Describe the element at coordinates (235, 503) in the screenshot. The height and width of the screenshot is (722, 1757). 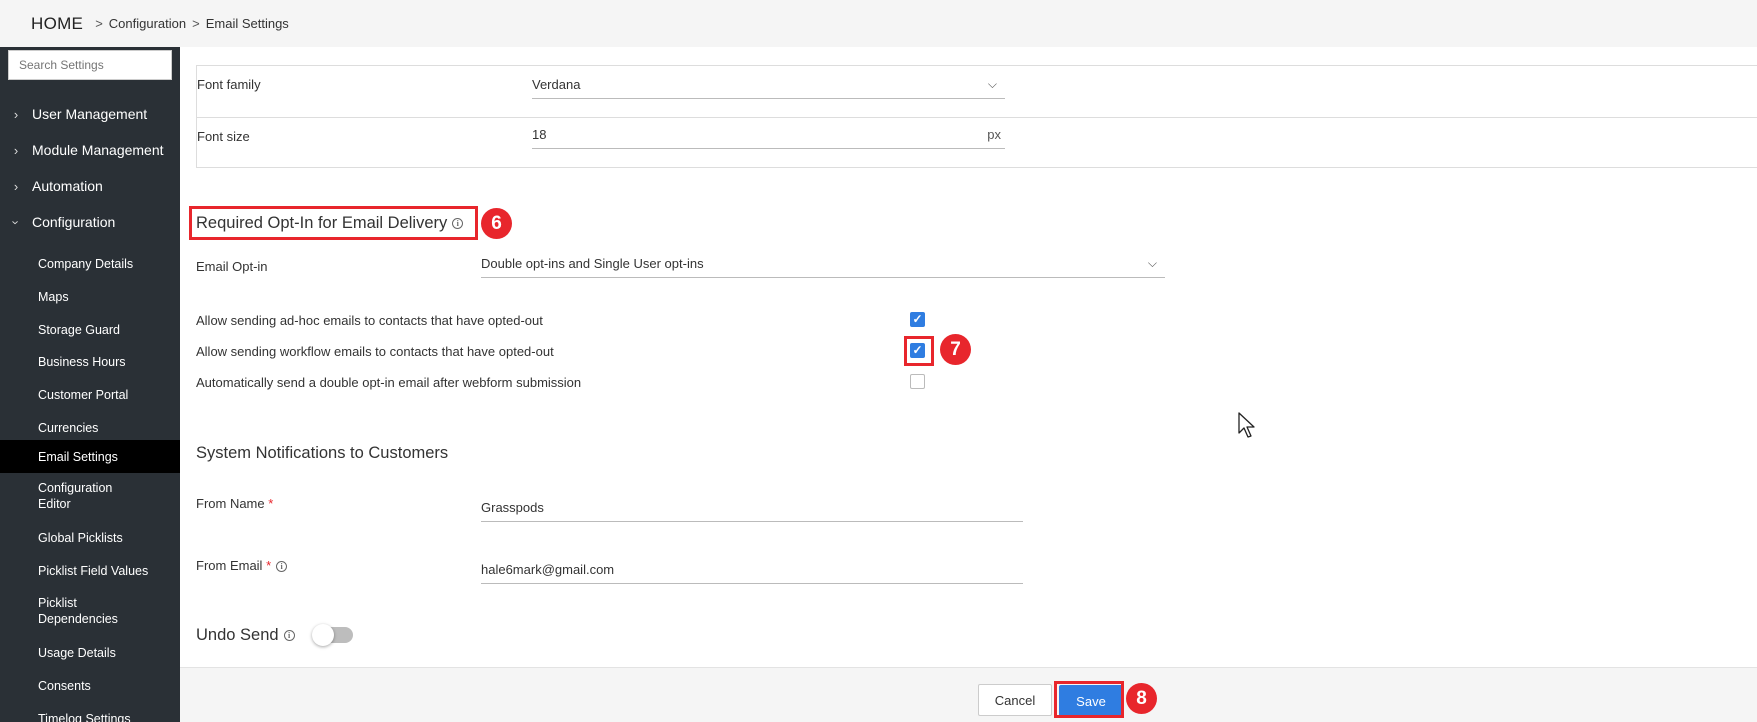
I see `from-name-label: From Name *` at that location.